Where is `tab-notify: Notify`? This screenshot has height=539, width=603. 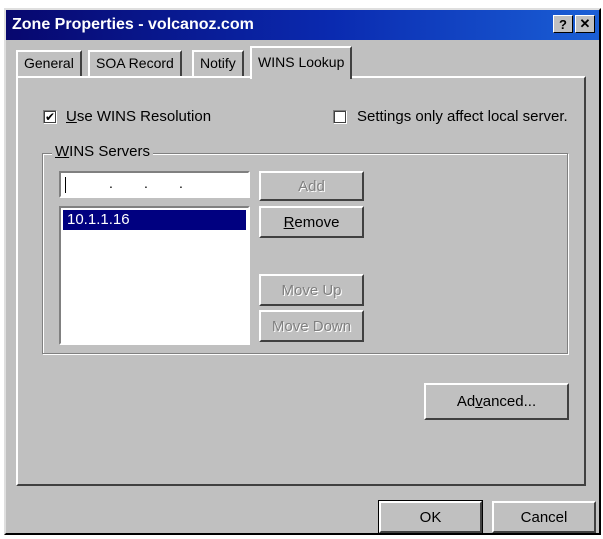 tab-notify: Notify is located at coordinates (218, 63).